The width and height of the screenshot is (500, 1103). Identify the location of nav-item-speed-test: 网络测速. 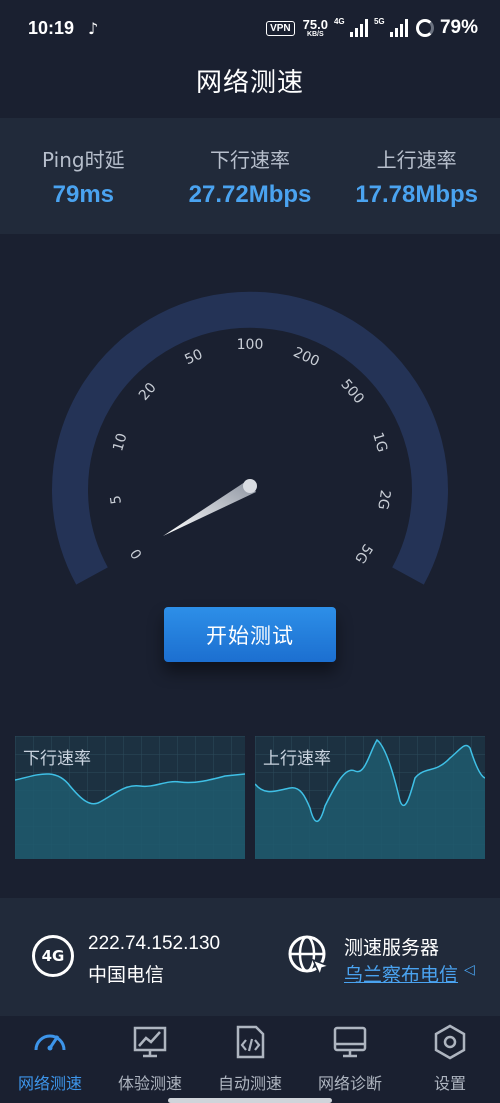
(50, 1059).